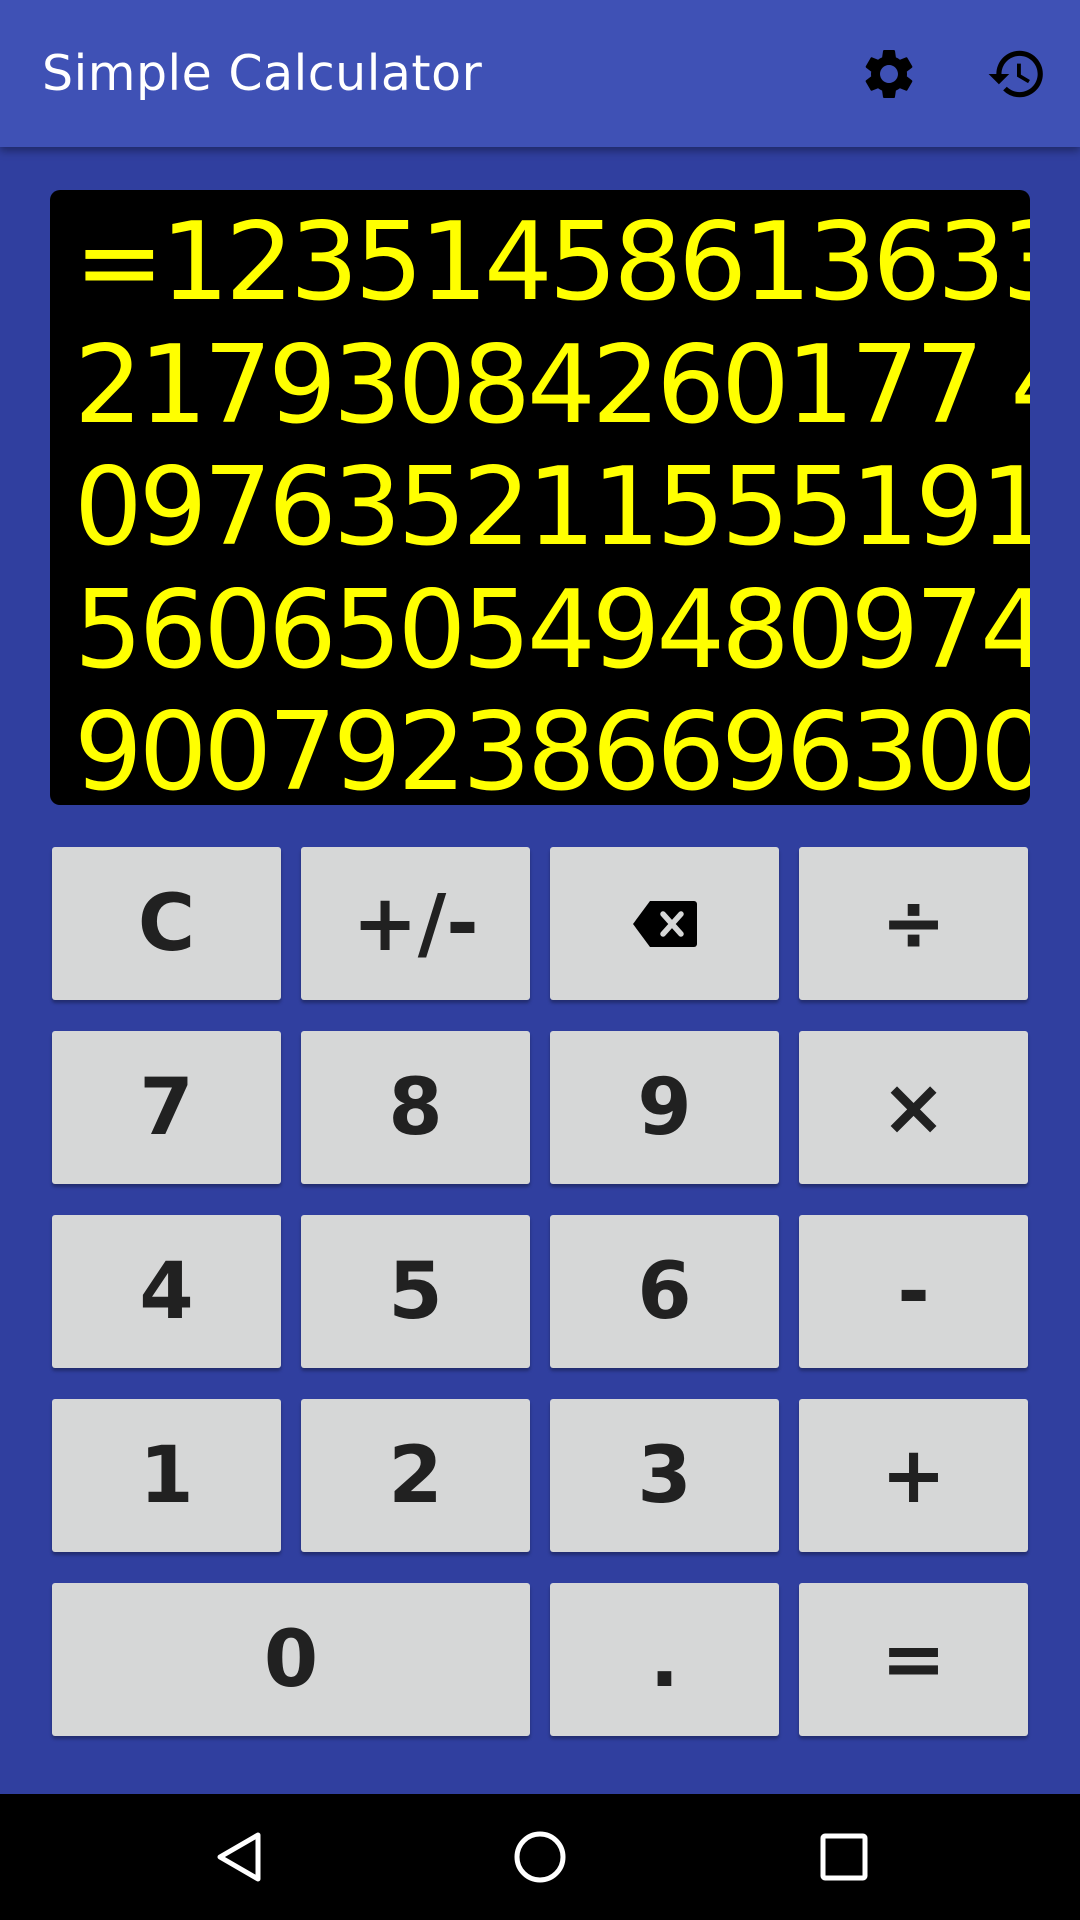 Image resolution: width=1080 pixels, height=1920 pixels. I want to click on digit-1-button: 1, so click(166, 1475).